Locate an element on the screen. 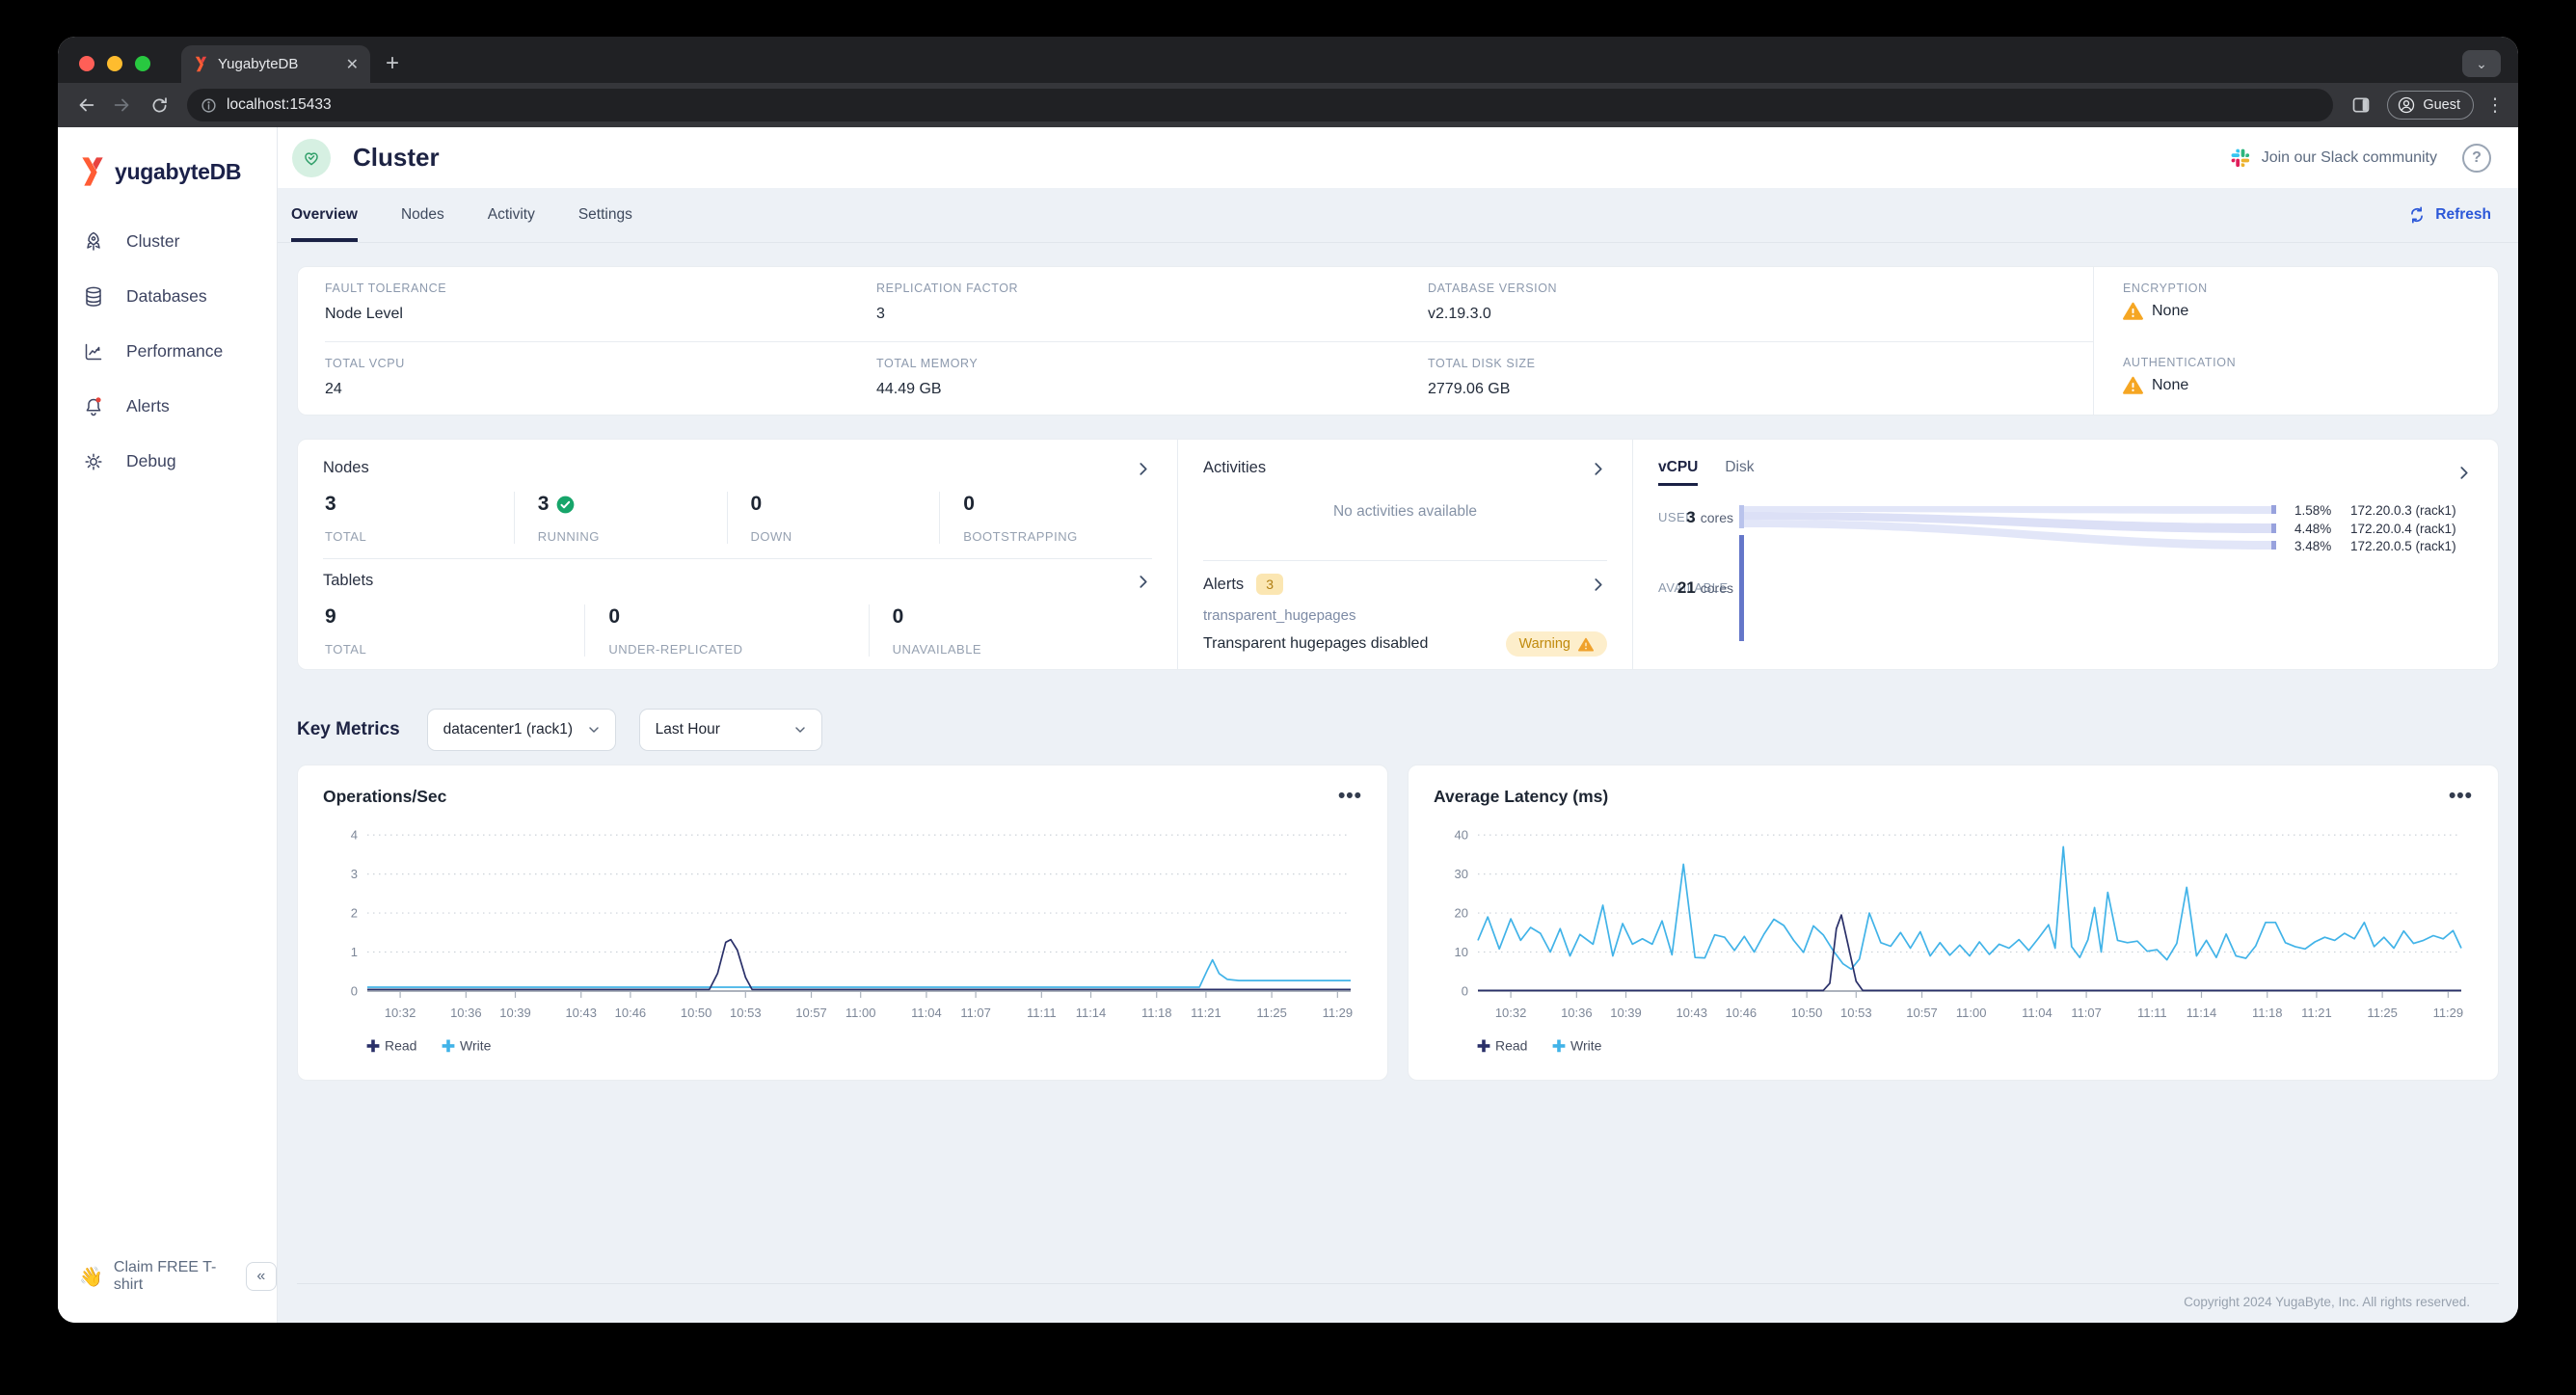 This screenshot has height=1395, width=2576. svg-text: 20 is located at coordinates (1462, 913).